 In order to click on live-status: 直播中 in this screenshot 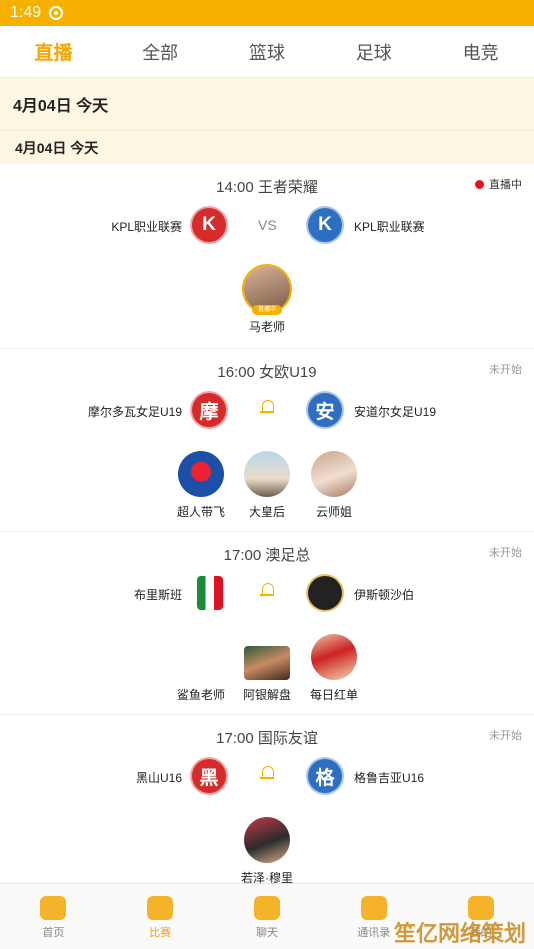, I will do `click(498, 184)`.